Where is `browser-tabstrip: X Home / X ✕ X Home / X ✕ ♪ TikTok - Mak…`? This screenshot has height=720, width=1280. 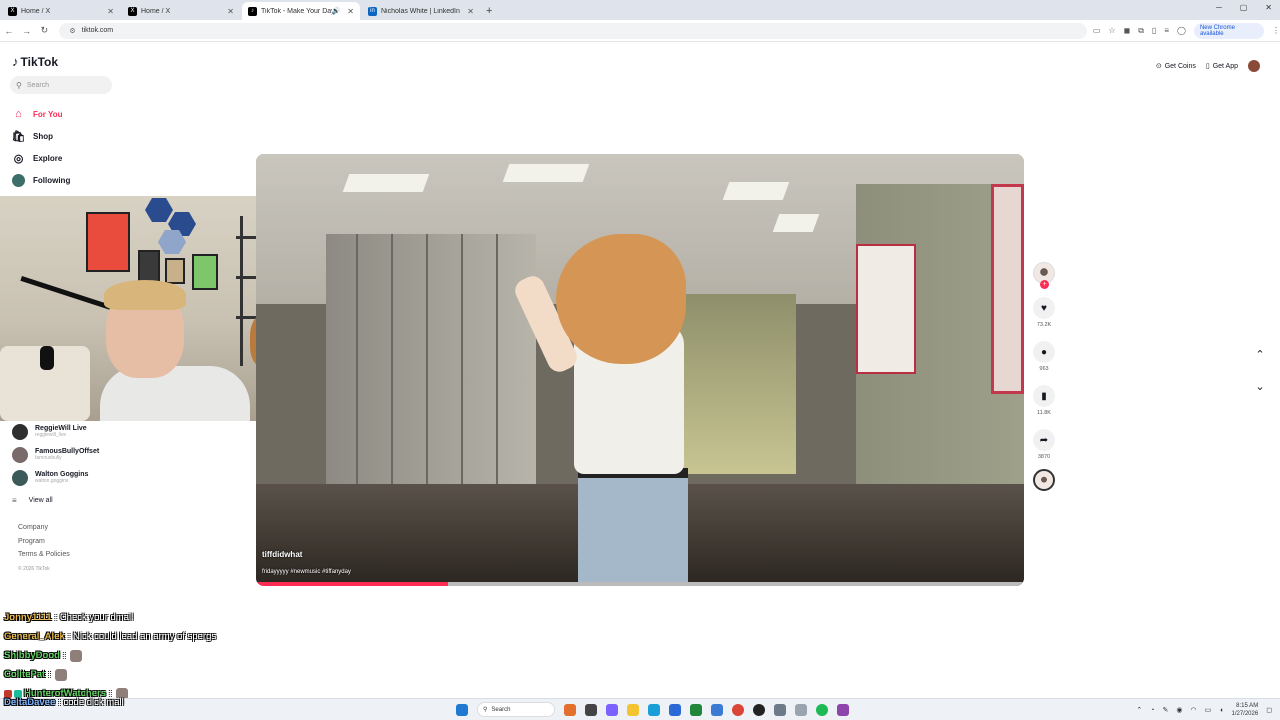
browser-tabstrip: X Home / X ✕ X Home / X ✕ ♪ TikTok - Mak… is located at coordinates (640, 10).